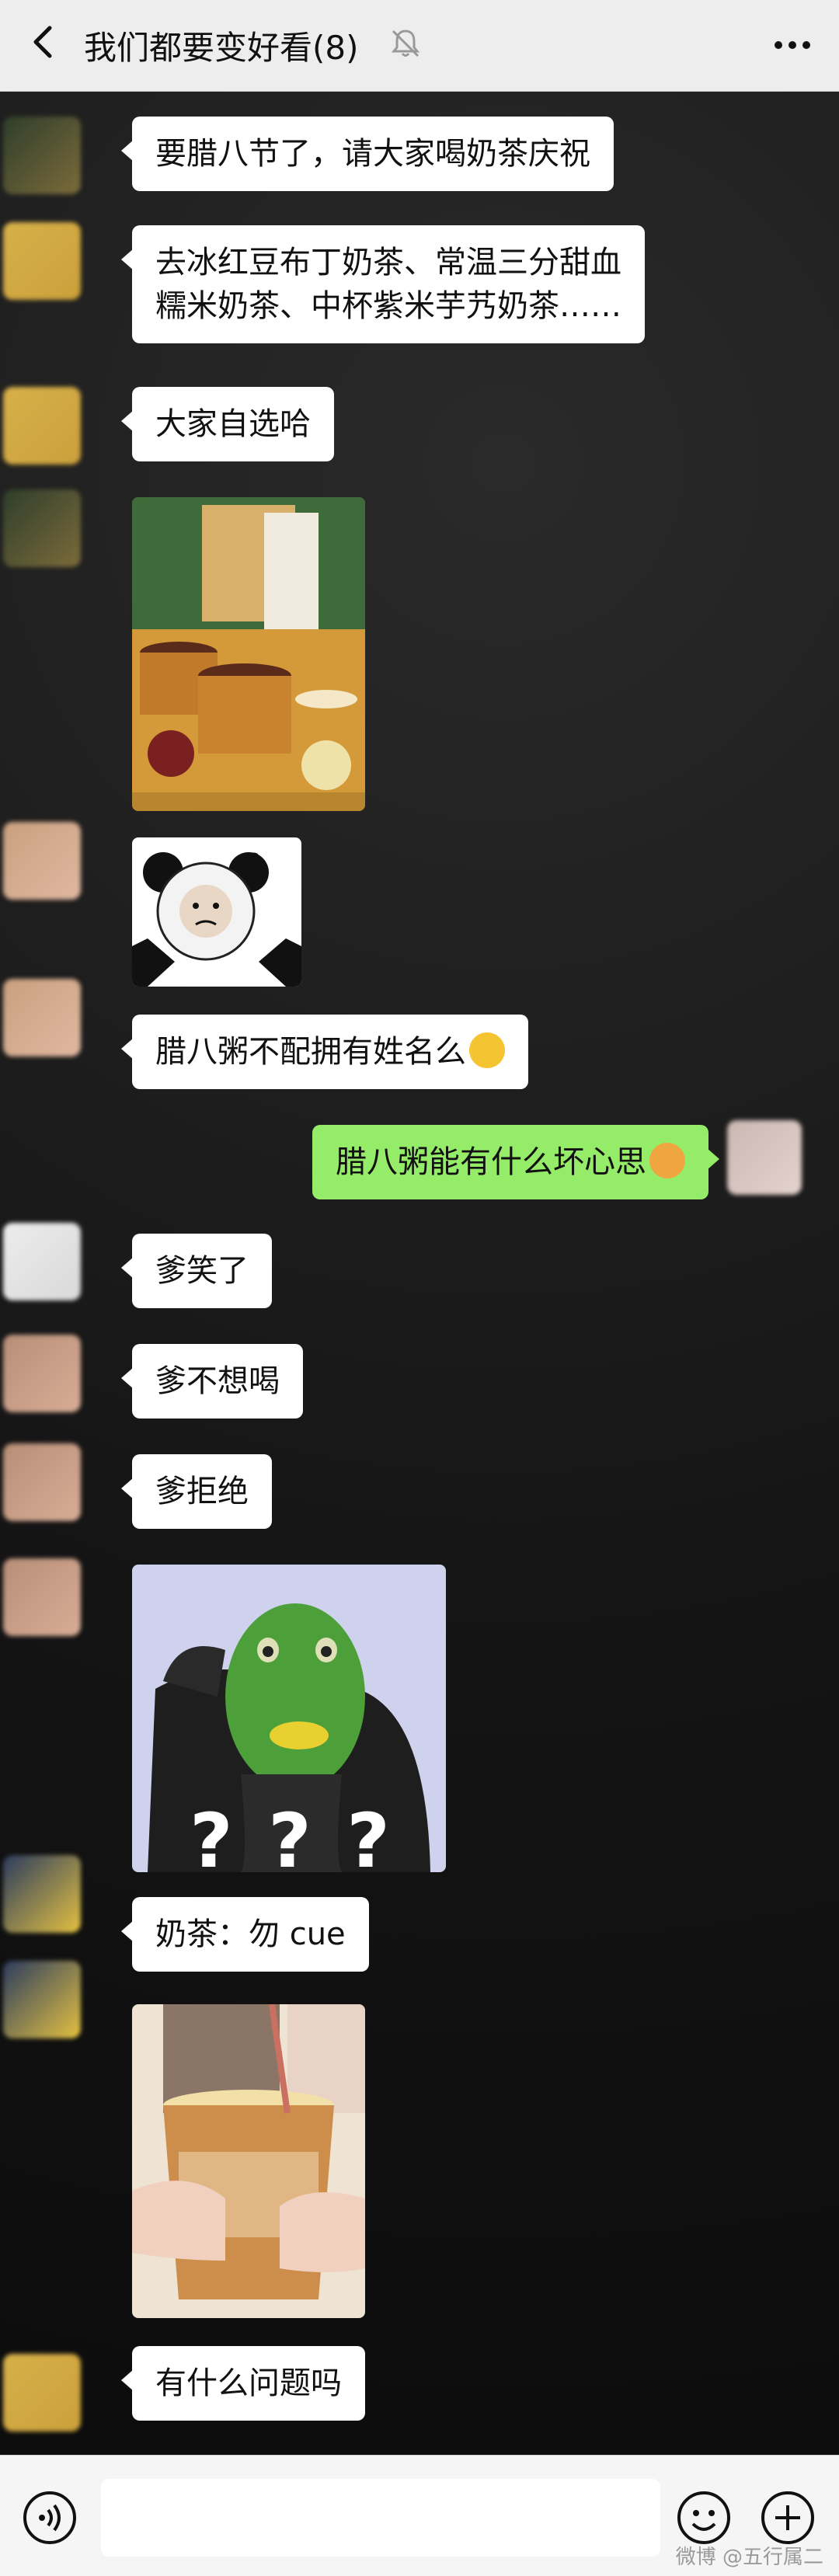 Image resolution: width=839 pixels, height=2576 pixels. I want to click on message-bubble: 有什么问题吗, so click(243, 2383).